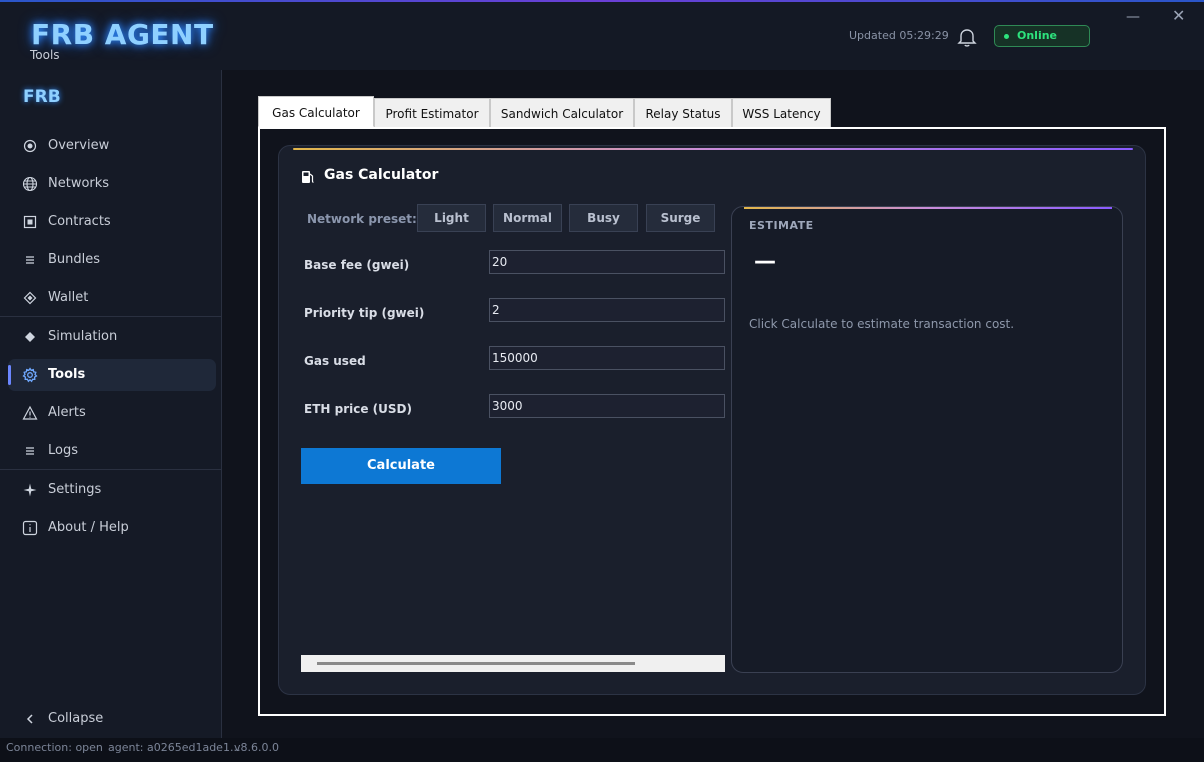  I want to click on preset-surge-button: Surge, so click(680, 218).